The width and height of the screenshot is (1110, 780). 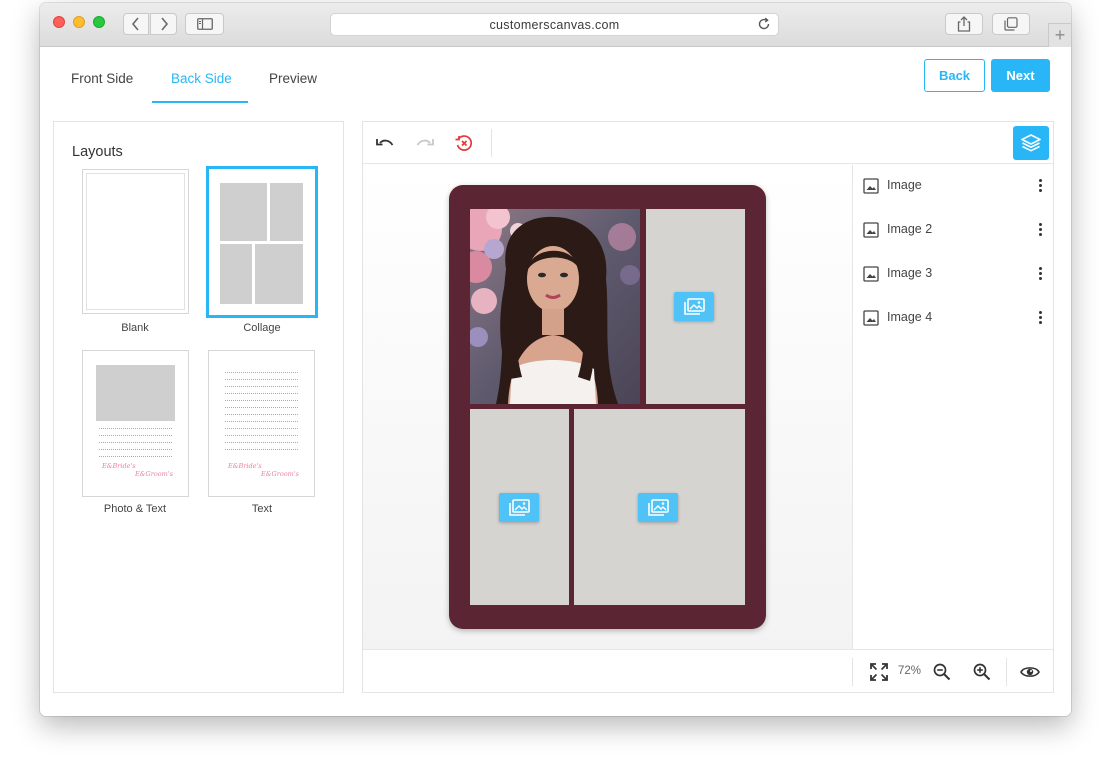 What do you see at coordinates (708, 670) in the screenshot?
I see `editor-bottombar: 72%` at bounding box center [708, 670].